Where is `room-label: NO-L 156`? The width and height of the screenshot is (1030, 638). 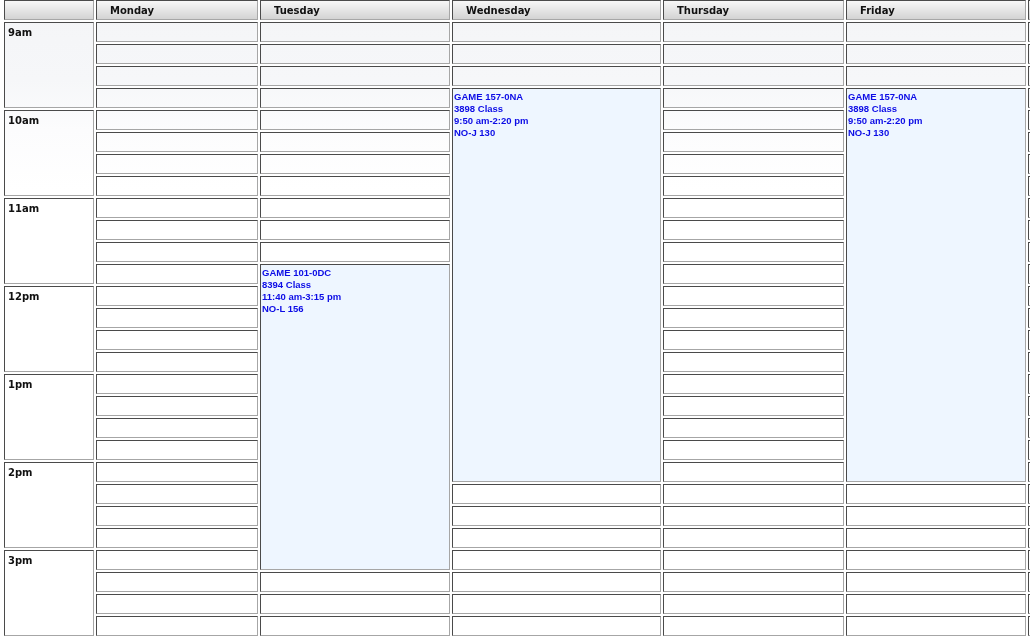
room-label: NO-L 156 is located at coordinates (283, 309).